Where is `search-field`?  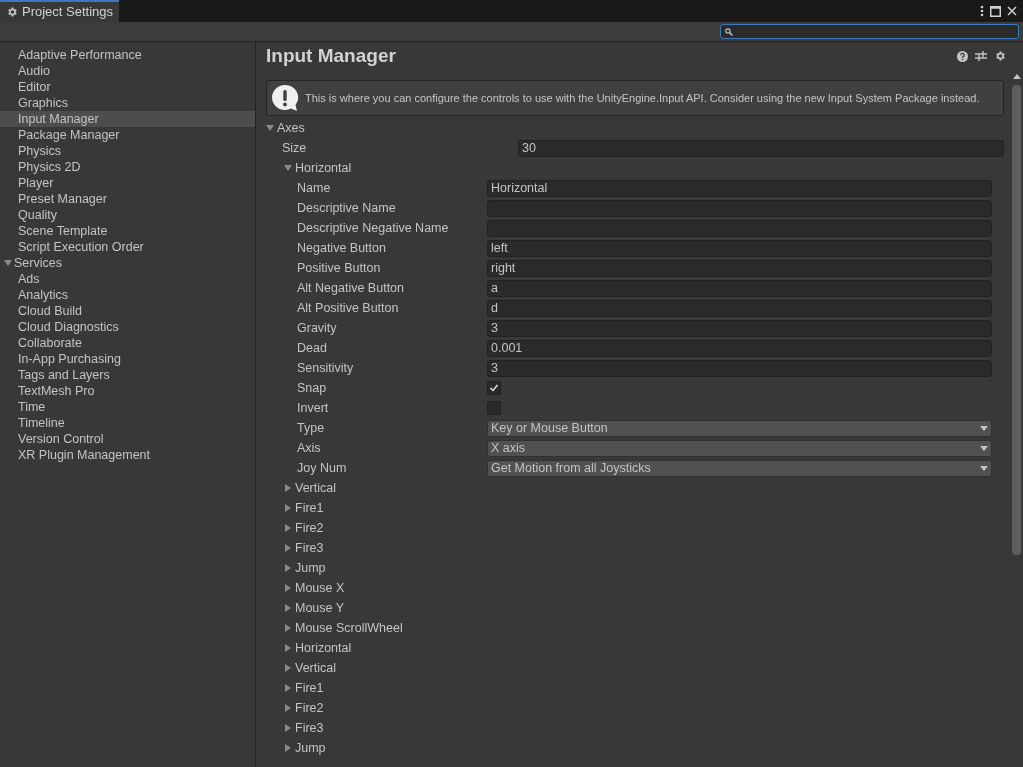
search-field is located at coordinates (869, 31).